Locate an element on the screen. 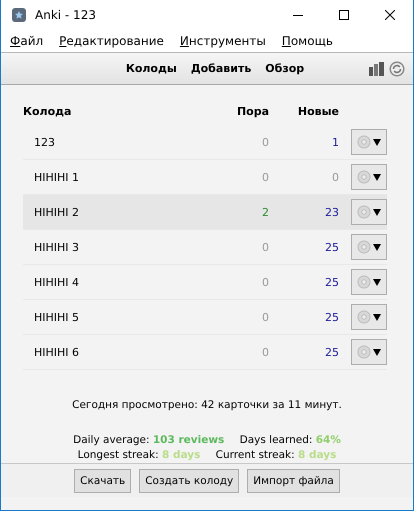 This screenshot has width=414, height=511. deck-row: HIHIHI 6 0 25 is located at coordinates (205, 352).